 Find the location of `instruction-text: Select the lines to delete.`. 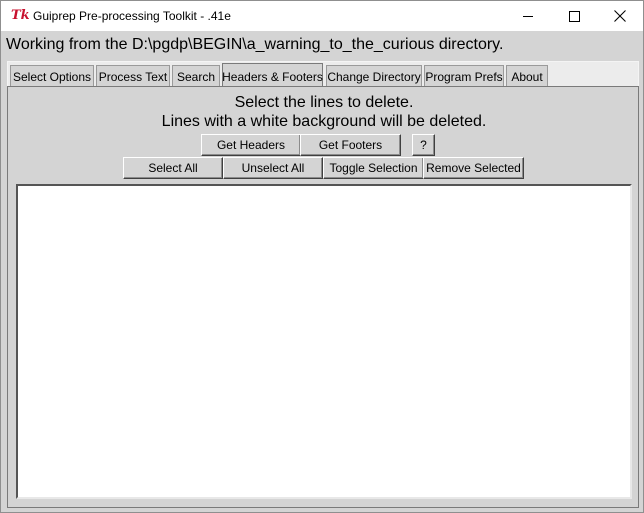

instruction-text: Select the lines to delete. is located at coordinates (324, 102).